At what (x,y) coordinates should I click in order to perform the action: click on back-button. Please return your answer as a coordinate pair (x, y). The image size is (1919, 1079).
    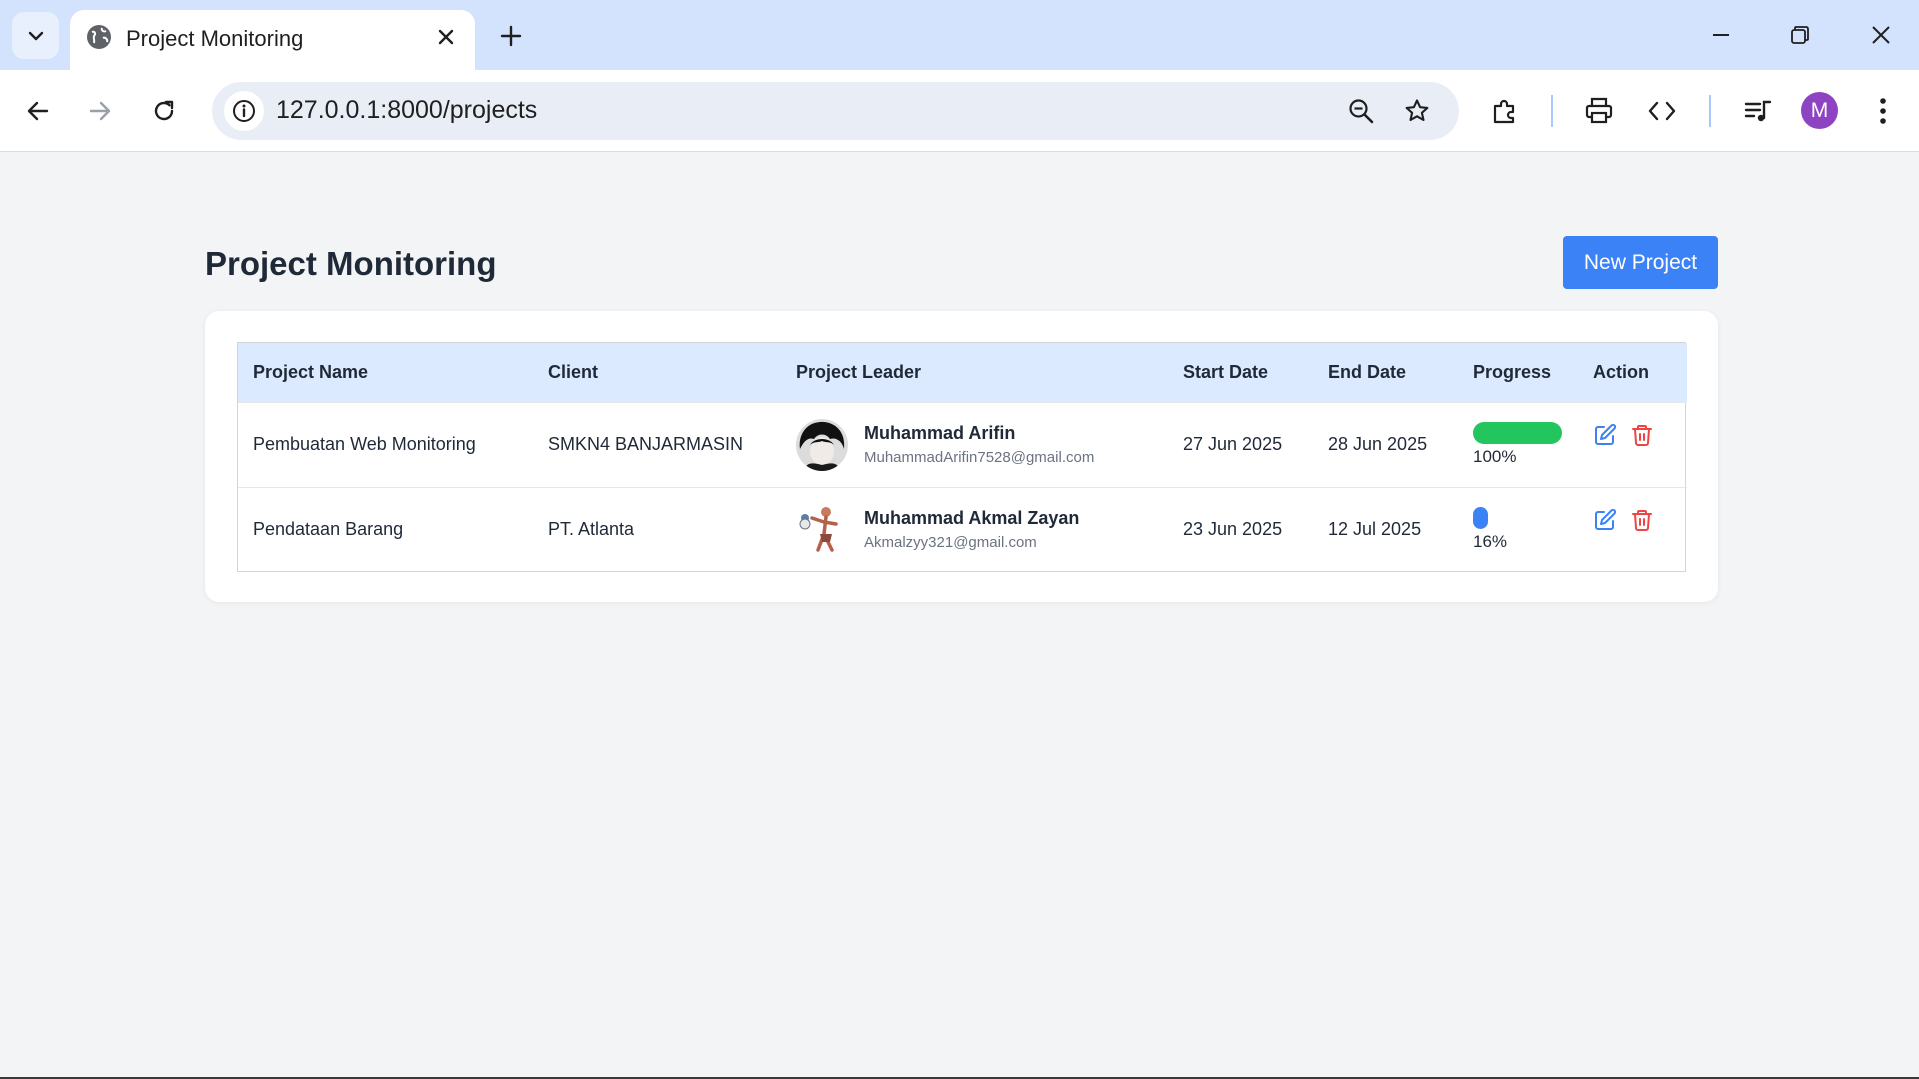
    Looking at the image, I should click on (38, 111).